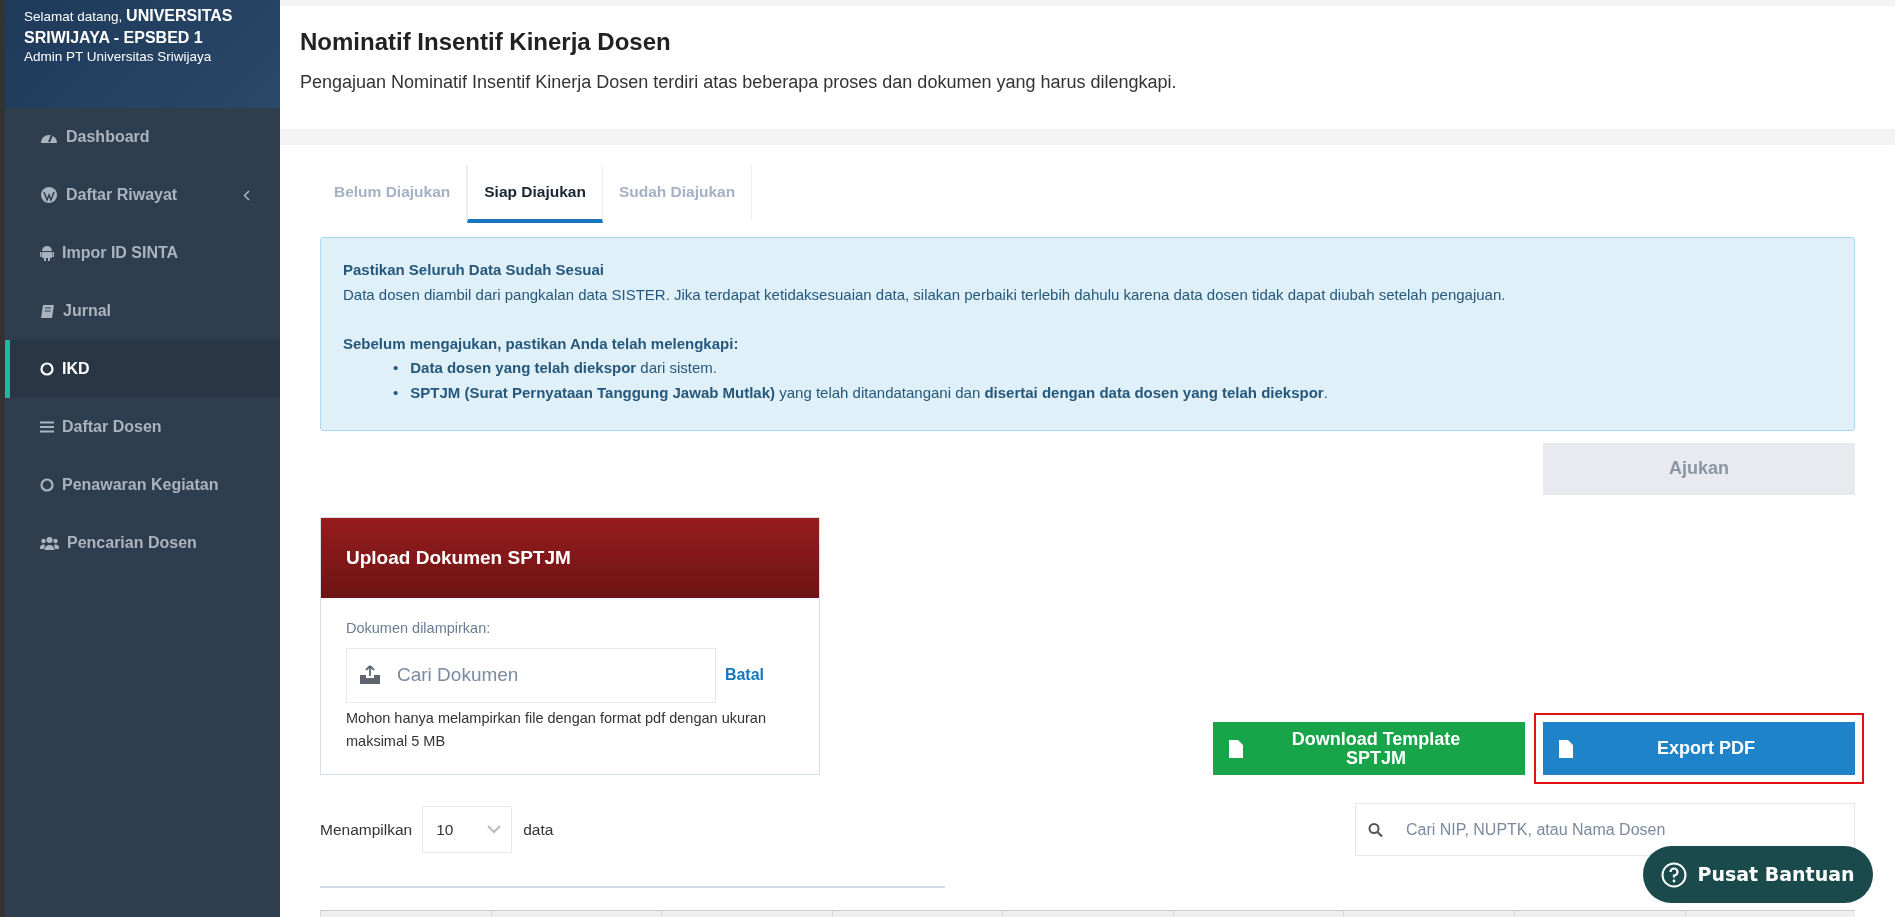 Image resolution: width=1895 pixels, height=917 pixels. What do you see at coordinates (47, 427) in the screenshot?
I see `list-icon` at bounding box center [47, 427].